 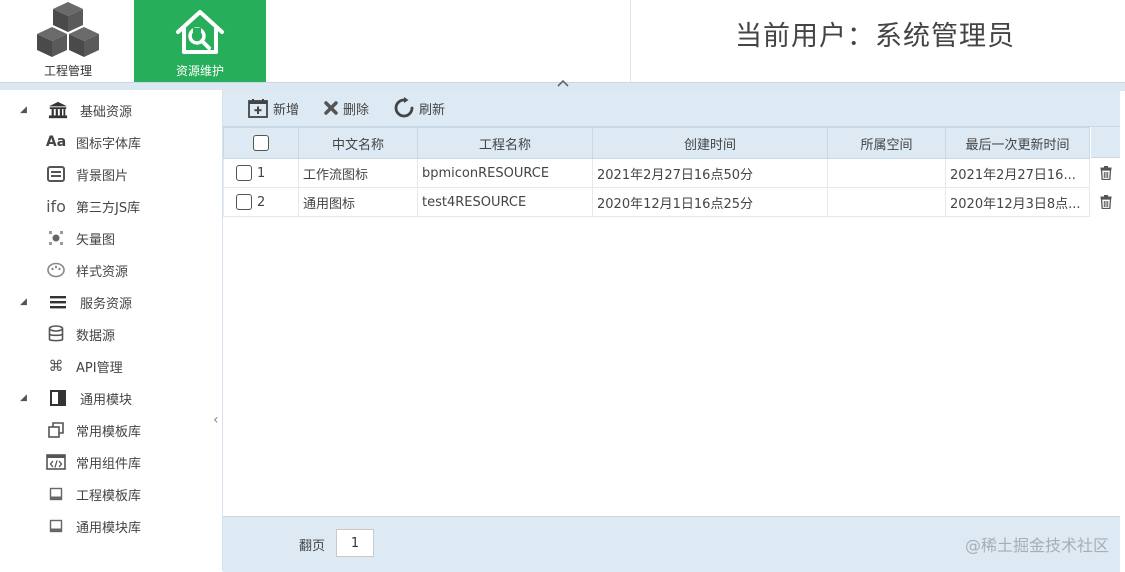 What do you see at coordinates (56, 270) in the screenshot?
I see `palette-icon` at bounding box center [56, 270].